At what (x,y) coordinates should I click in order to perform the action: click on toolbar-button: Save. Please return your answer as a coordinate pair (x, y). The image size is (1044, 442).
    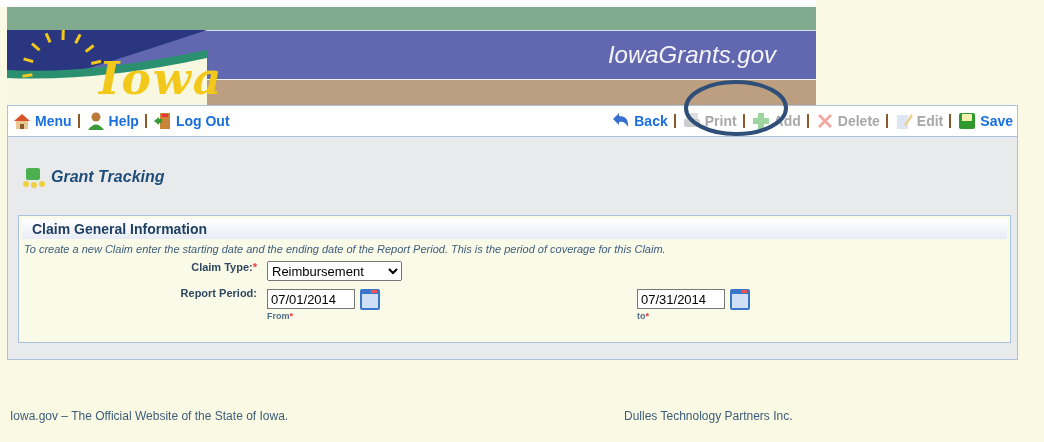
    Looking at the image, I should click on (985, 121).